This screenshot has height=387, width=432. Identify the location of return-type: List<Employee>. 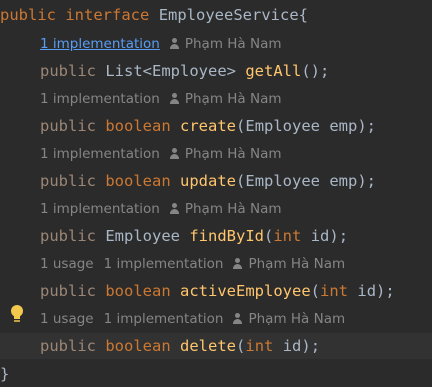
(170, 71).